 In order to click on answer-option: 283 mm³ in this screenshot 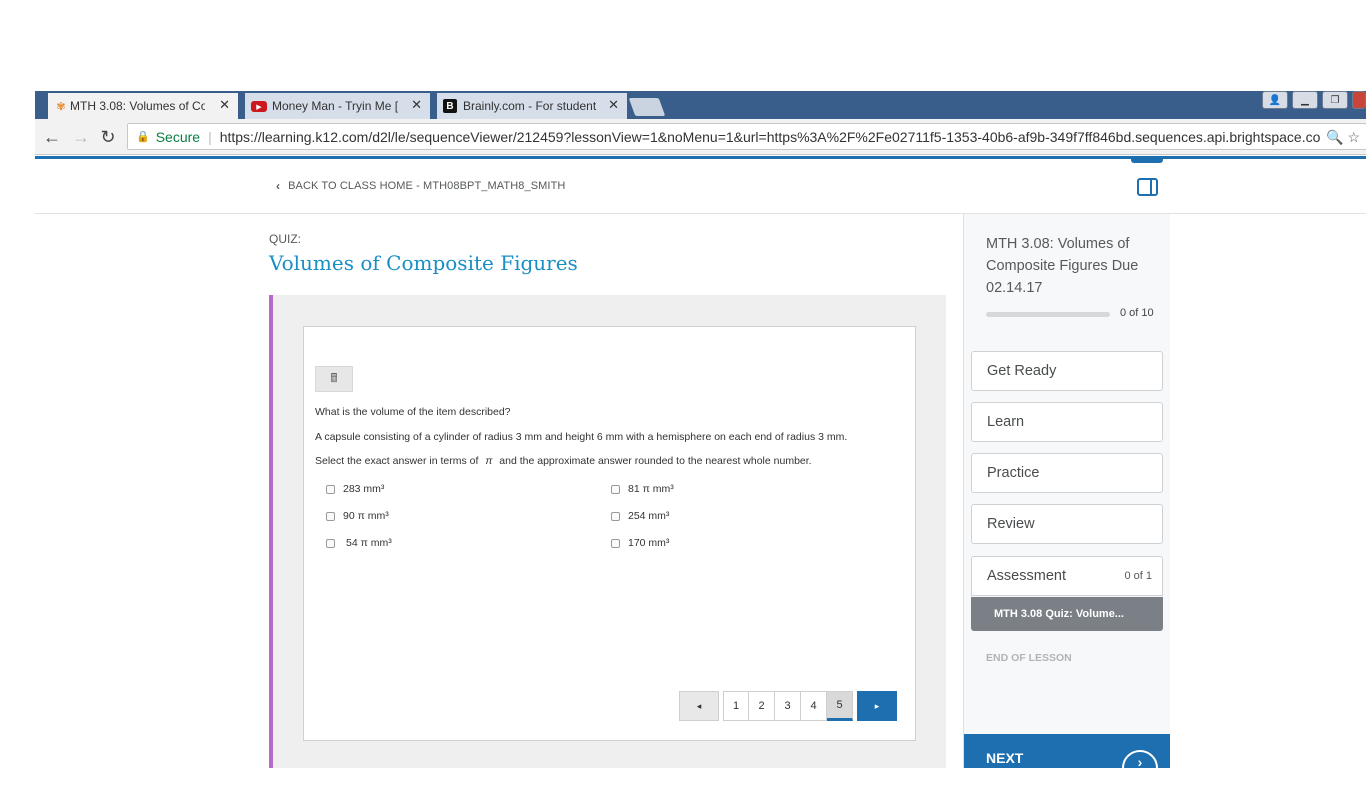, I will do `click(355, 489)`.